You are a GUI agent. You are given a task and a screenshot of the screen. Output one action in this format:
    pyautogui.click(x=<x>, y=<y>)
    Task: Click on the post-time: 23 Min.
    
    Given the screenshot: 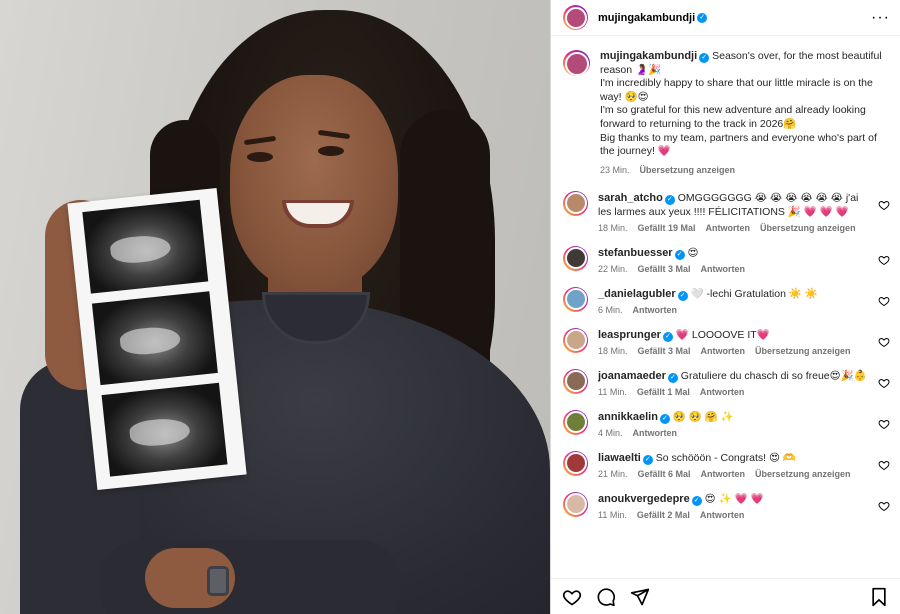 What is the action you would take?
    pyautogui.click(x=615, y=170)
    